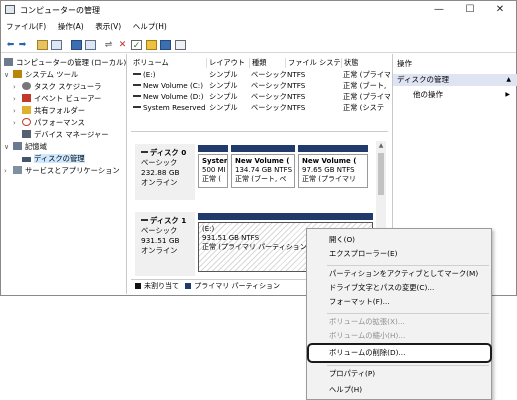  I want to click on tree-item-system-tools: ∨ システム ツール, so click(41, 74).